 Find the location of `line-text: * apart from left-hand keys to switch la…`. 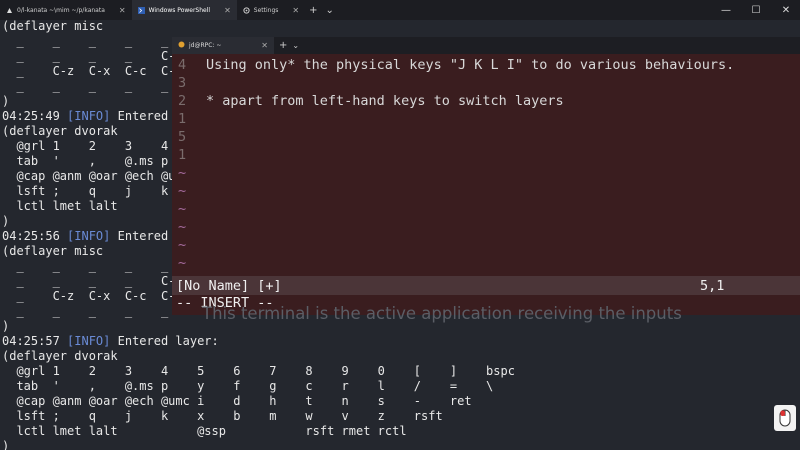

line-text: * apart from left-hand keys to switch la… is located at coordinates (385, 101).